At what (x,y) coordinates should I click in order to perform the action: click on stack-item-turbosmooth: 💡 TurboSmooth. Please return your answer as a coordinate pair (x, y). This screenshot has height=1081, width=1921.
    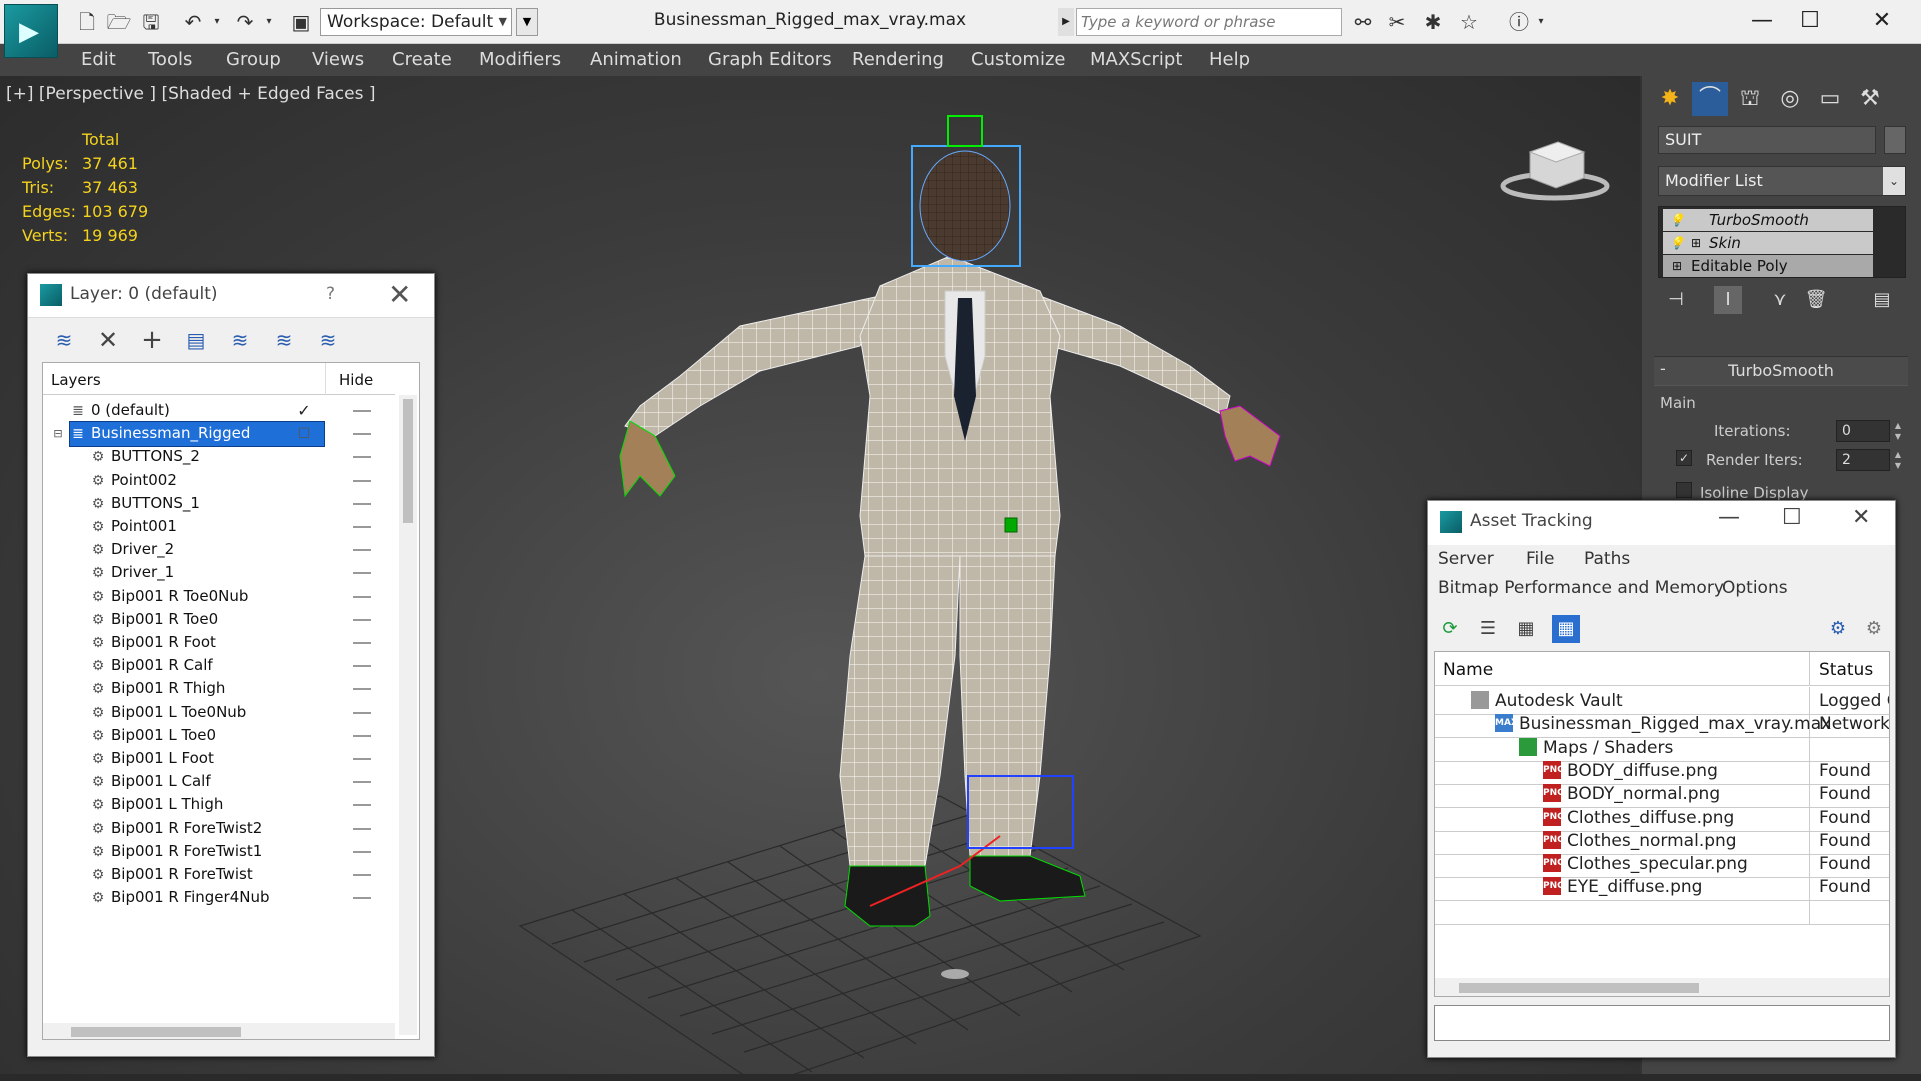
    Looking at the image, I should click on (1768, 220).